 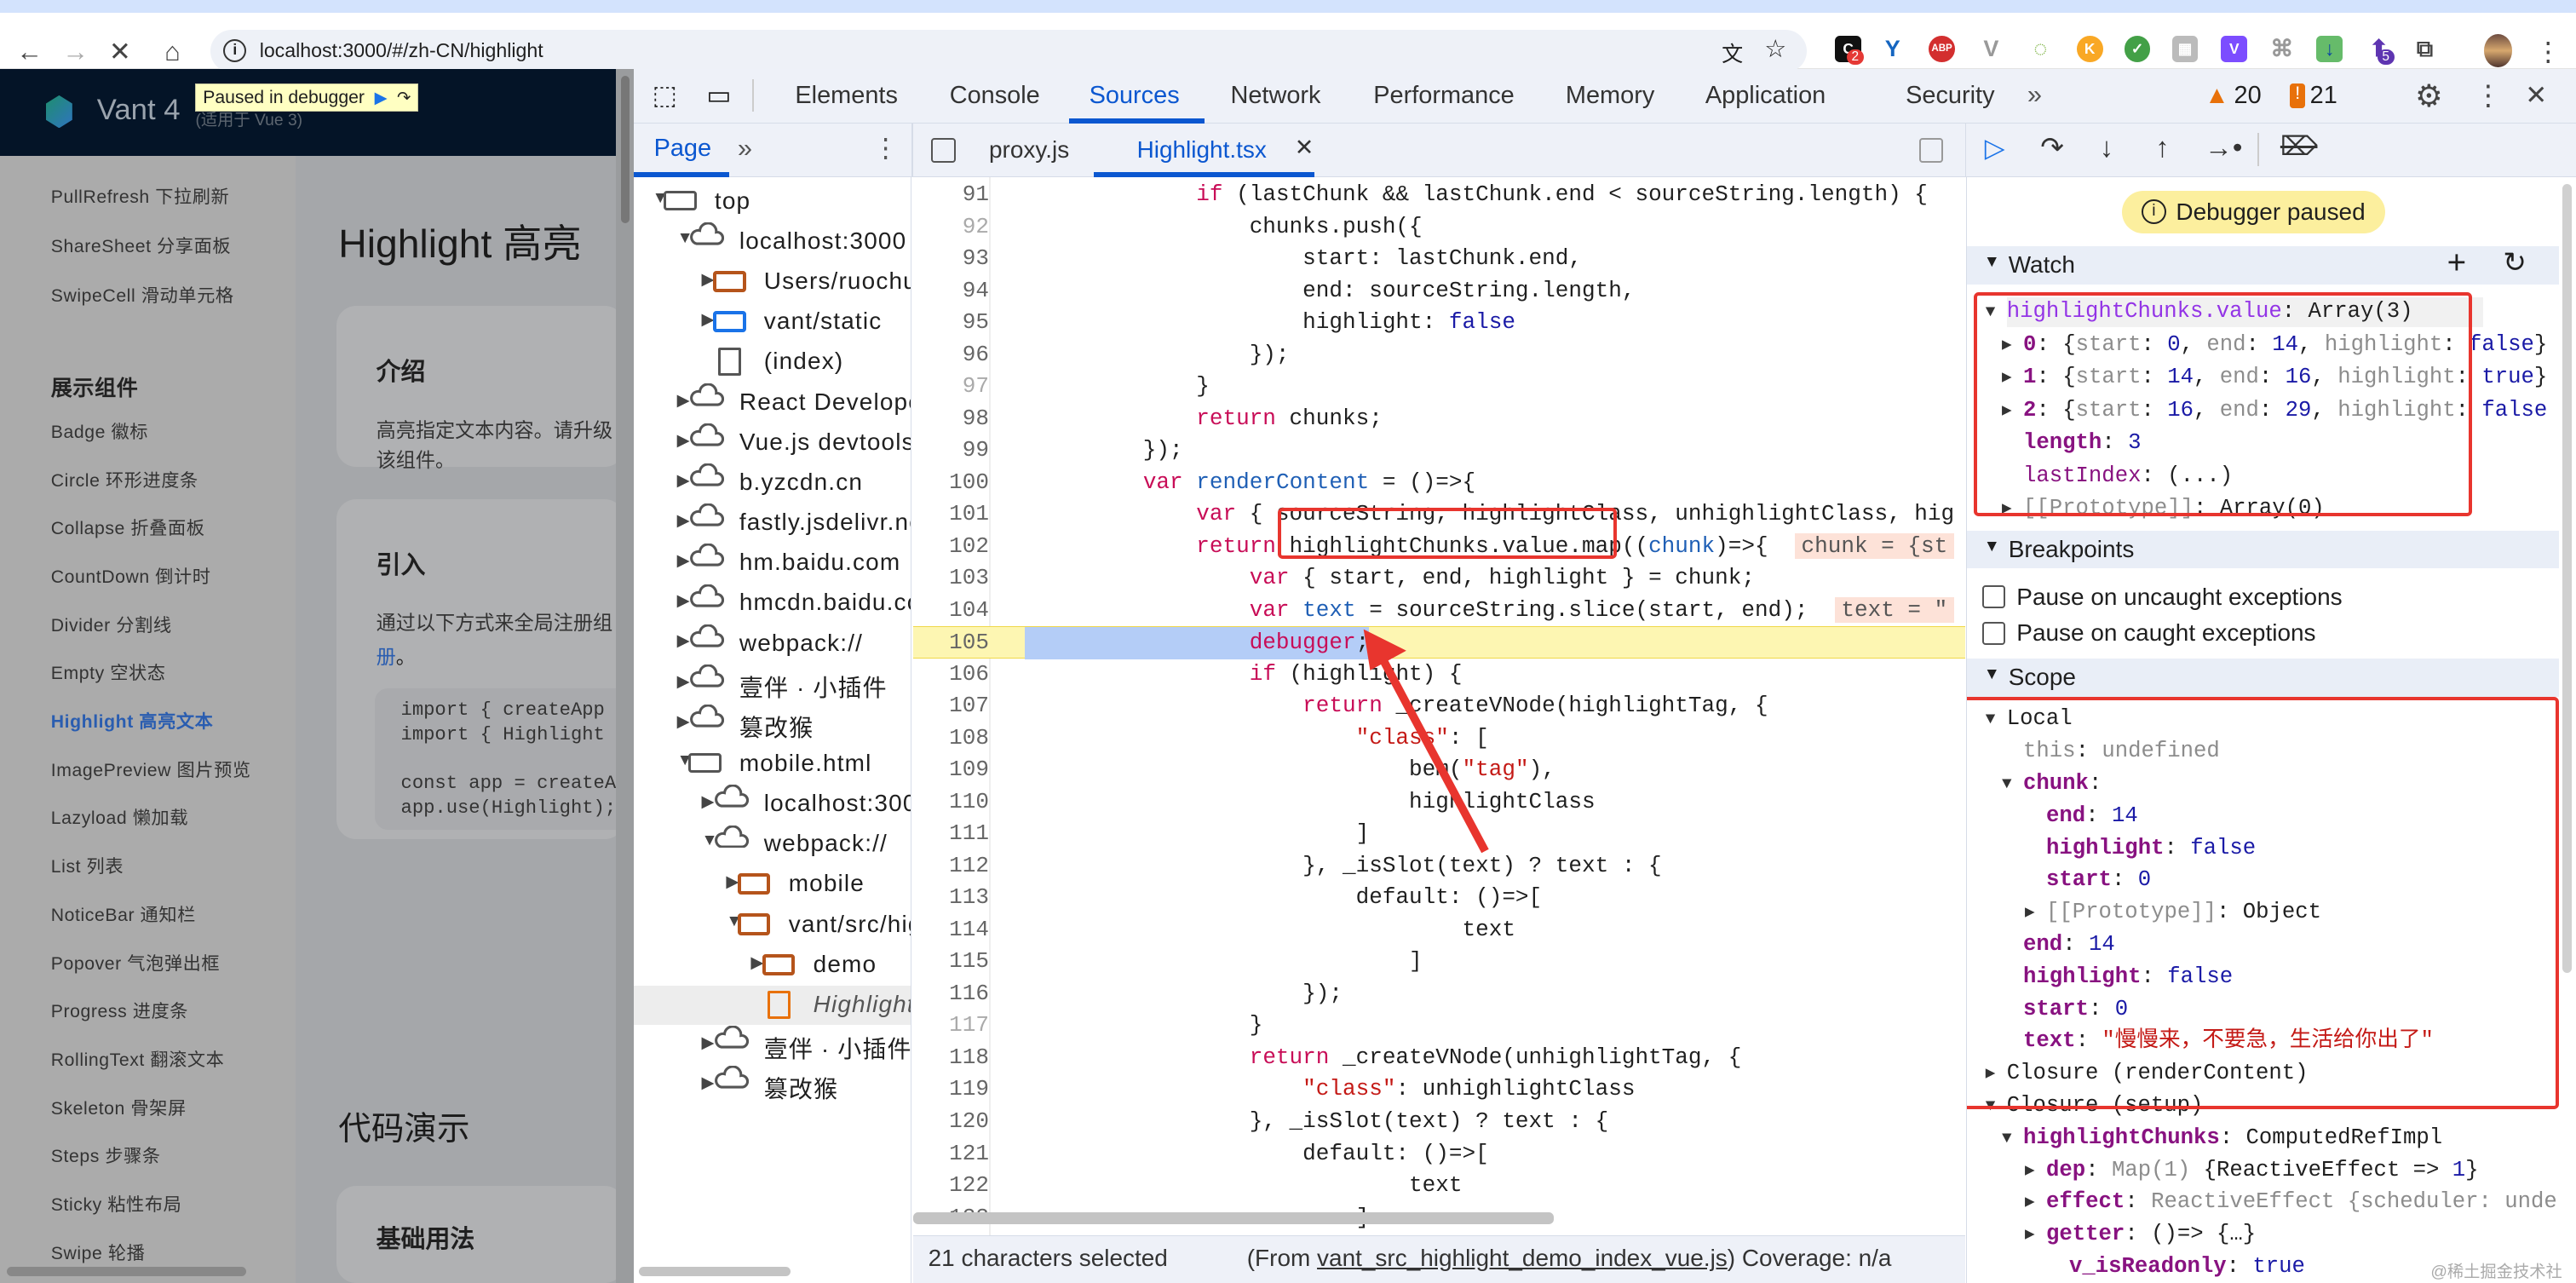 I want to click on line-number: 98, so click(x=951, y=418).